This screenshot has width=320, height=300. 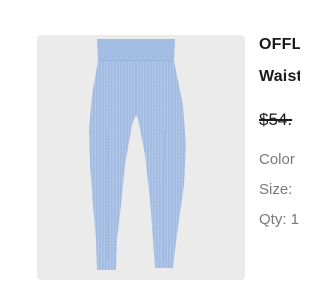 What do you see at coordinates (277, 159) in the screenshot?
I see `color-label: Color` at bounding box center [277, 159].